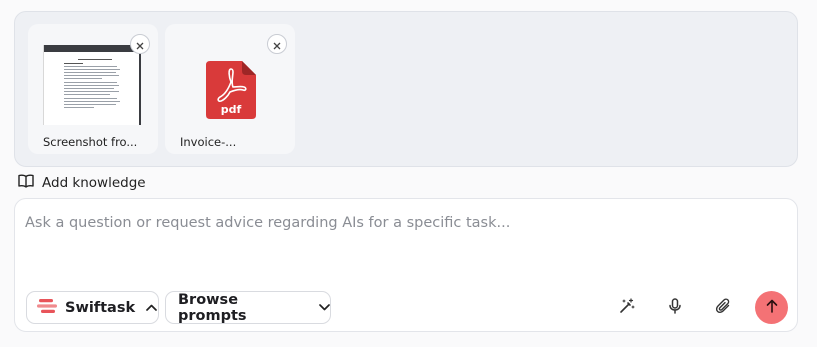 This screenshot has height=347, width=817. I want to click on browse-prompts-button: Browse prompts, so click(248, 307).